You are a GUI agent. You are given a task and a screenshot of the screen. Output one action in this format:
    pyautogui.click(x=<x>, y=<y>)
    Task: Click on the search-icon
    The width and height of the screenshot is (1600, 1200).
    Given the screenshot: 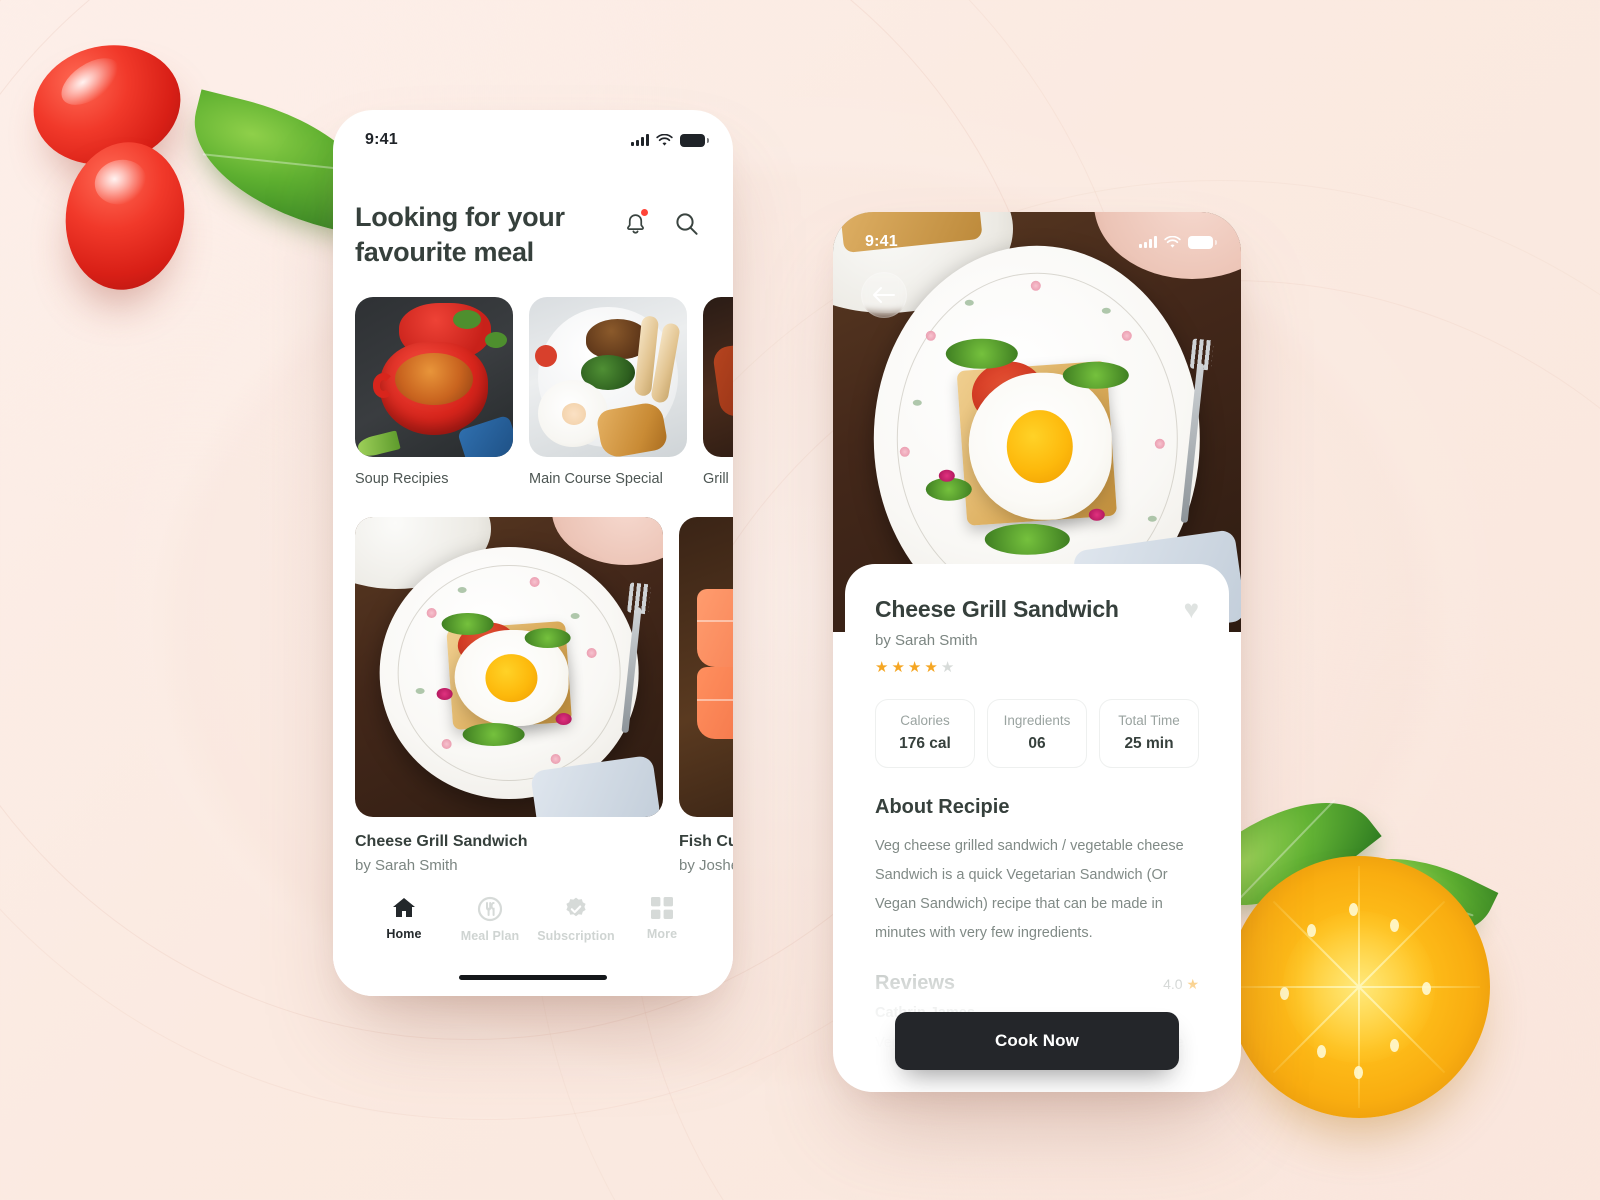 What is the action you would take?
    pyautogui.click(x=687, y=224)
    